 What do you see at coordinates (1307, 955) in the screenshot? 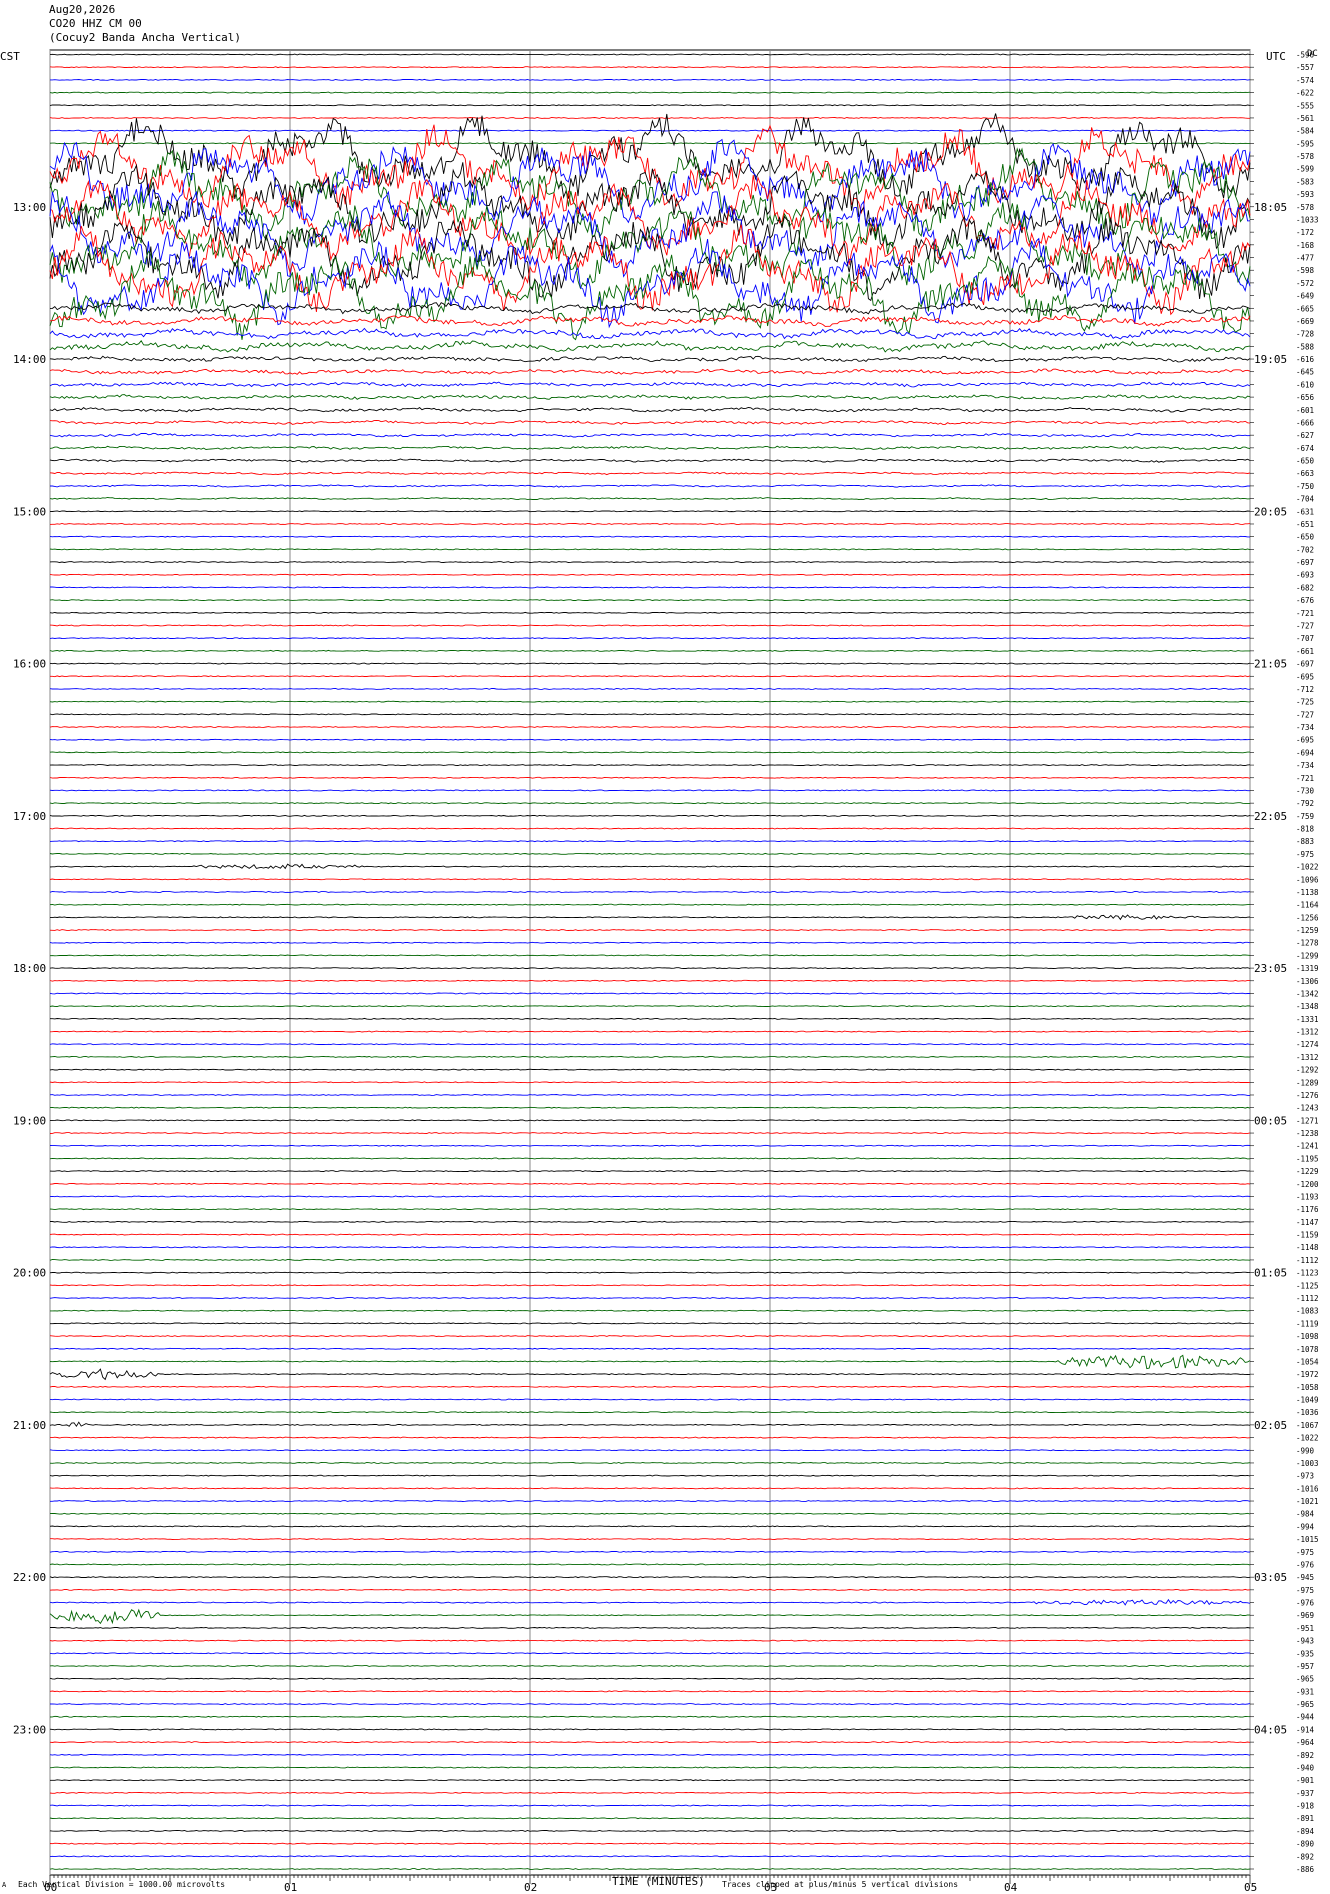
I see `dc-offset-label: -1299` at bounding box center [1307, 955].